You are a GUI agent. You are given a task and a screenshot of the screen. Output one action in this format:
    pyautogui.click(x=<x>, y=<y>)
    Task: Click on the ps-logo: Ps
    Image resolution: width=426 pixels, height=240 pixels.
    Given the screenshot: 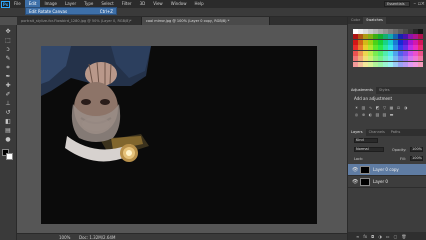 What is the action you would take?
    pyautogui.click(x=5, y=4)
    